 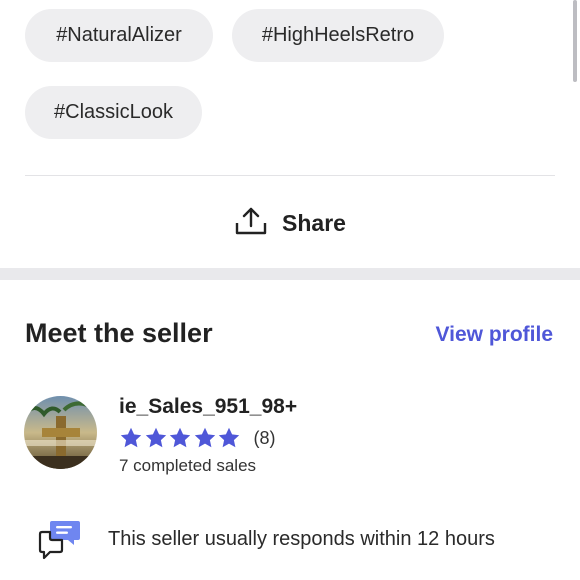 What do you see at coordinates (188, 465) in the screenshot?
I see `completed-sales: 7 completed sales` at bounding box center [188, 465].